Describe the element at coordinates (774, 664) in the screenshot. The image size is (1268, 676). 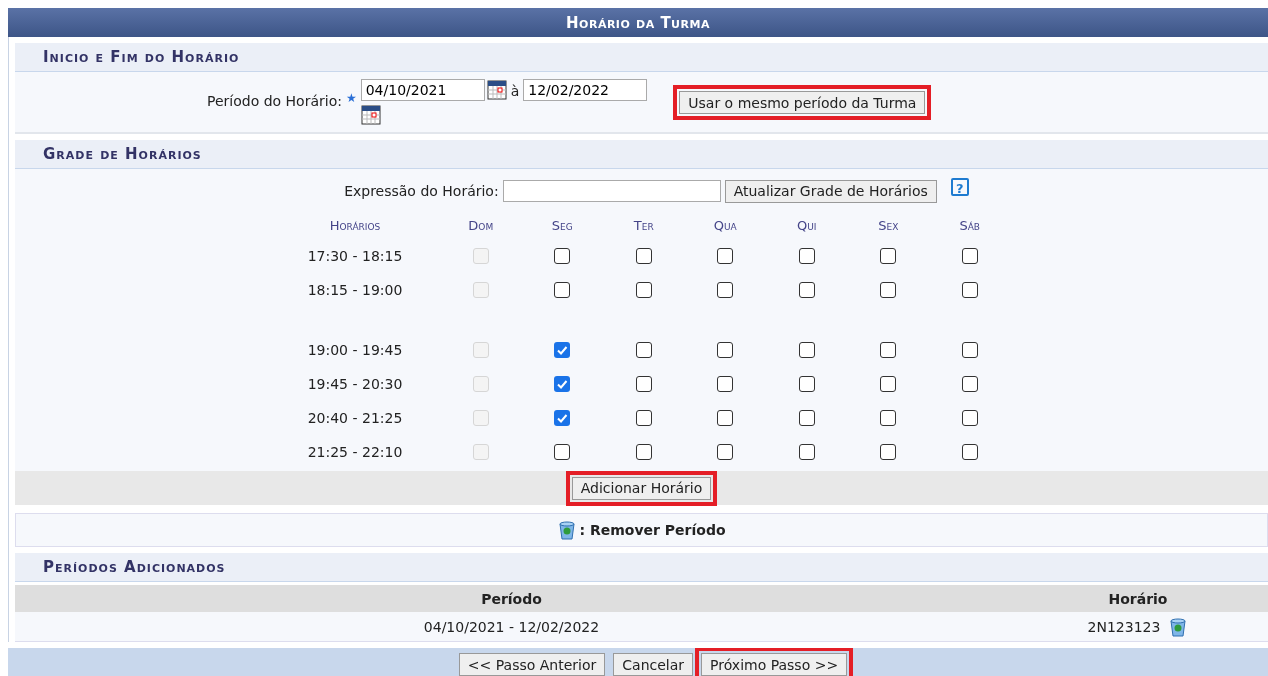
I see `step-button: Próximo Passo >>` at that location.